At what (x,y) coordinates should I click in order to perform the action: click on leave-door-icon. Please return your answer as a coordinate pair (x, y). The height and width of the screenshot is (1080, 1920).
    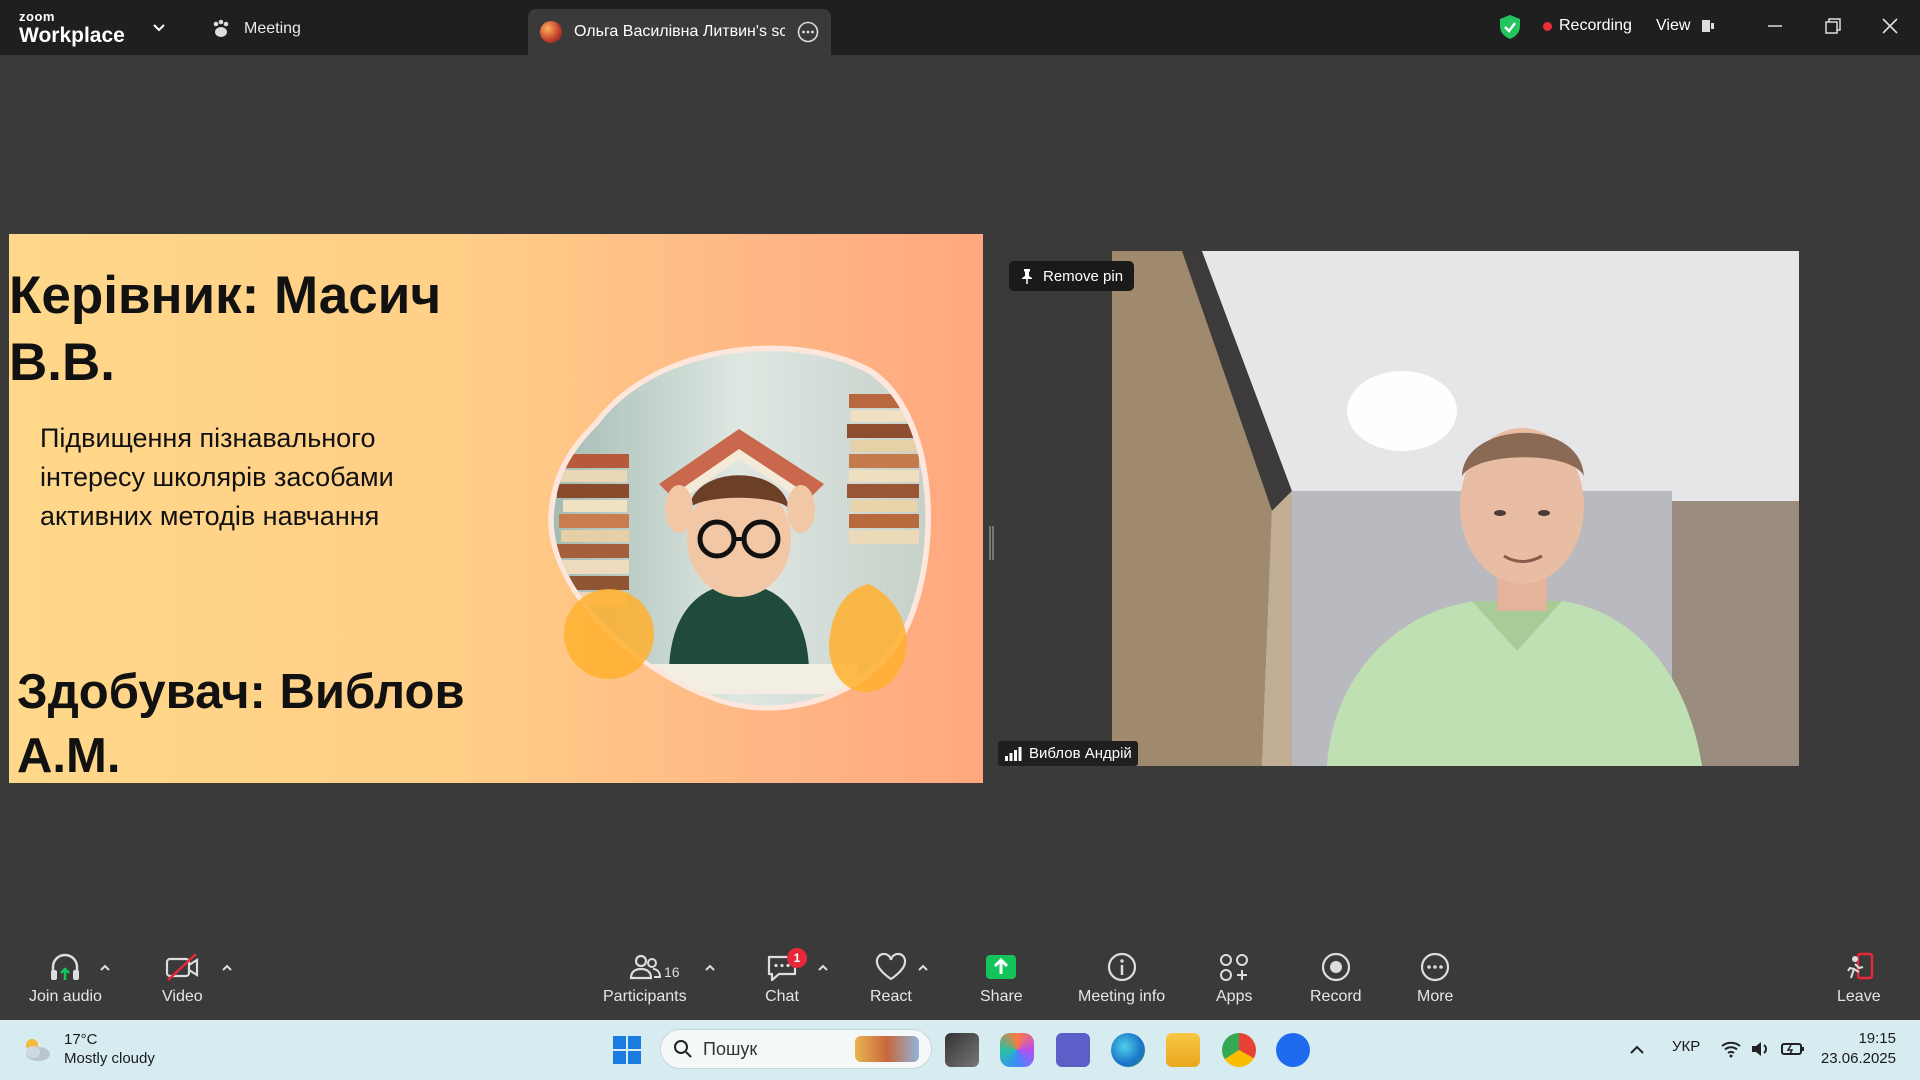
    Looking at the image, I should click on (1859, 966).